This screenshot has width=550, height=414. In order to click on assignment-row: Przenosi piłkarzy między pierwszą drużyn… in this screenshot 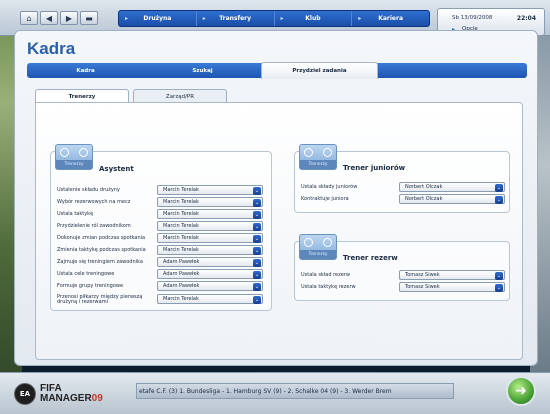, I will do `click(105, 300)`.